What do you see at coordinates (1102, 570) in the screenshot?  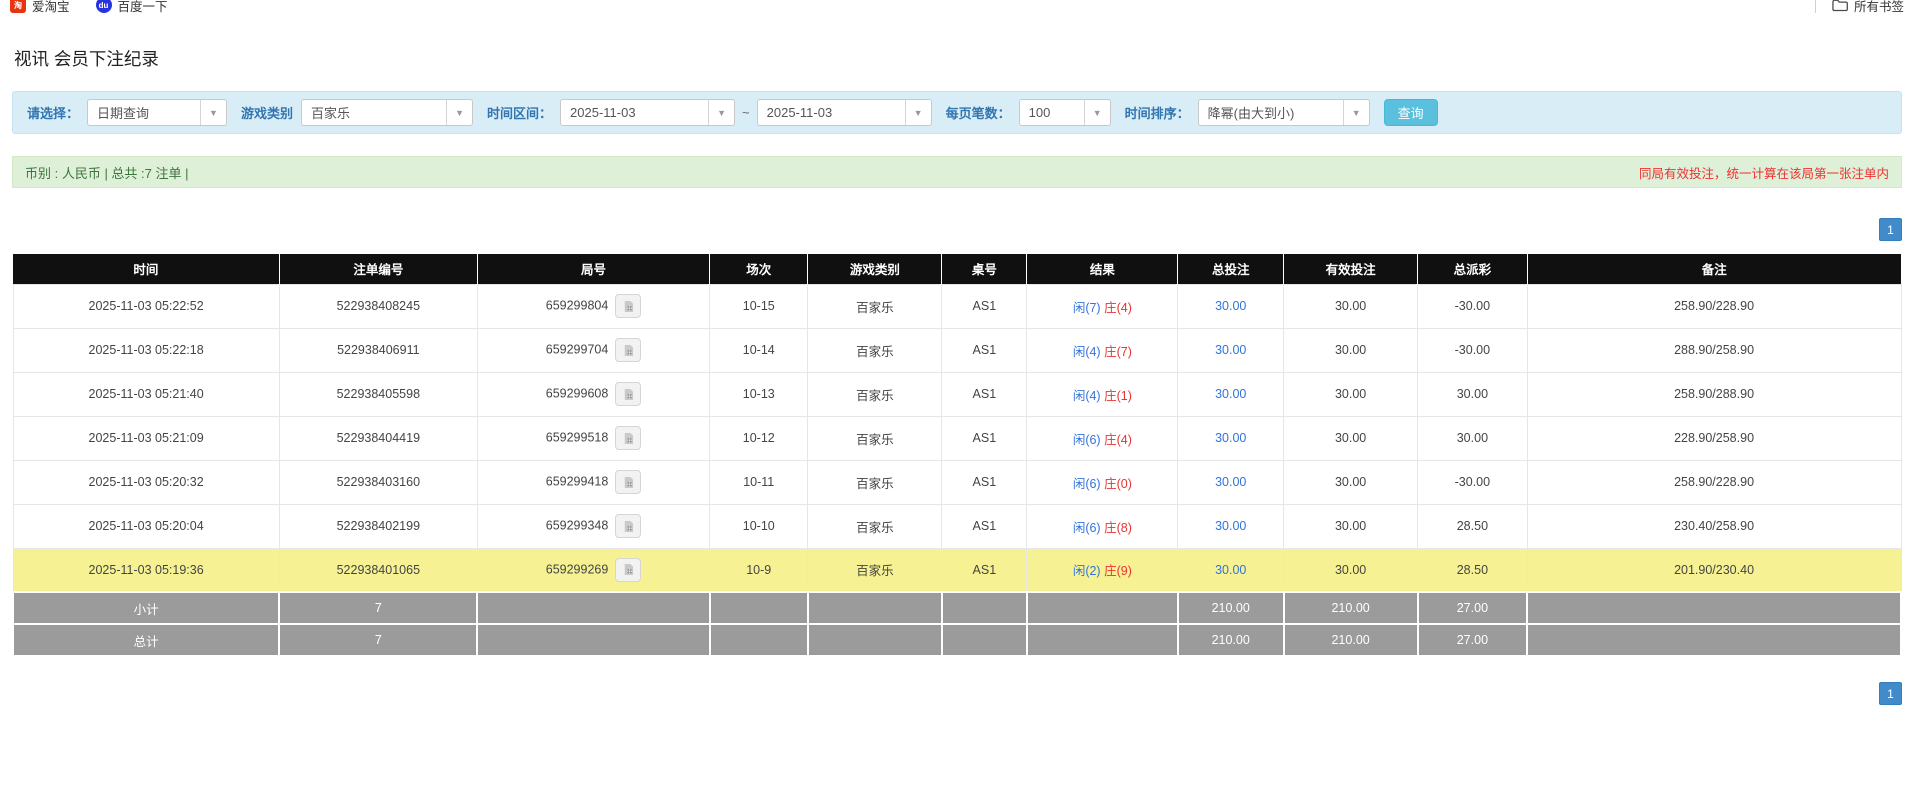 I see `cell-result: 闲(2) 庄(9)` at bounding box center [1102, 570].